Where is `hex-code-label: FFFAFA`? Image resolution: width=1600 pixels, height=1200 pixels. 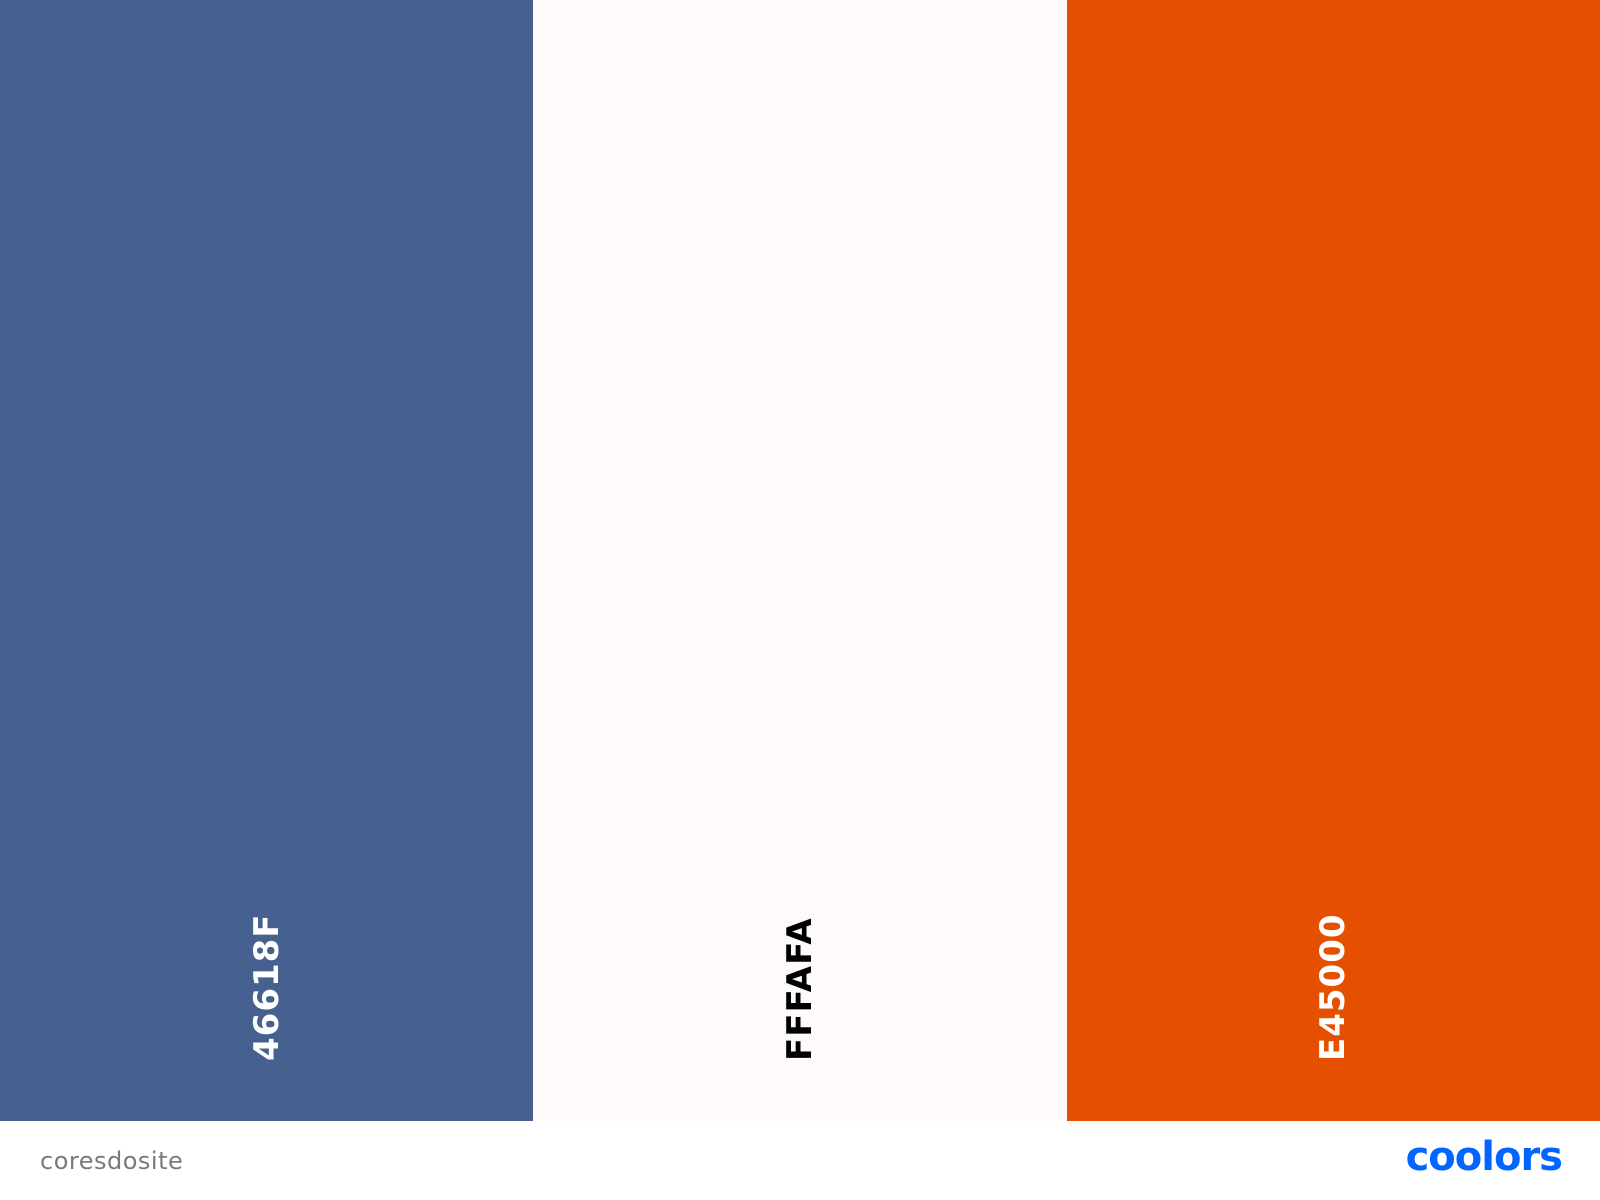
hex-code-label: FFFAFA is located at coordinates (800, 989).